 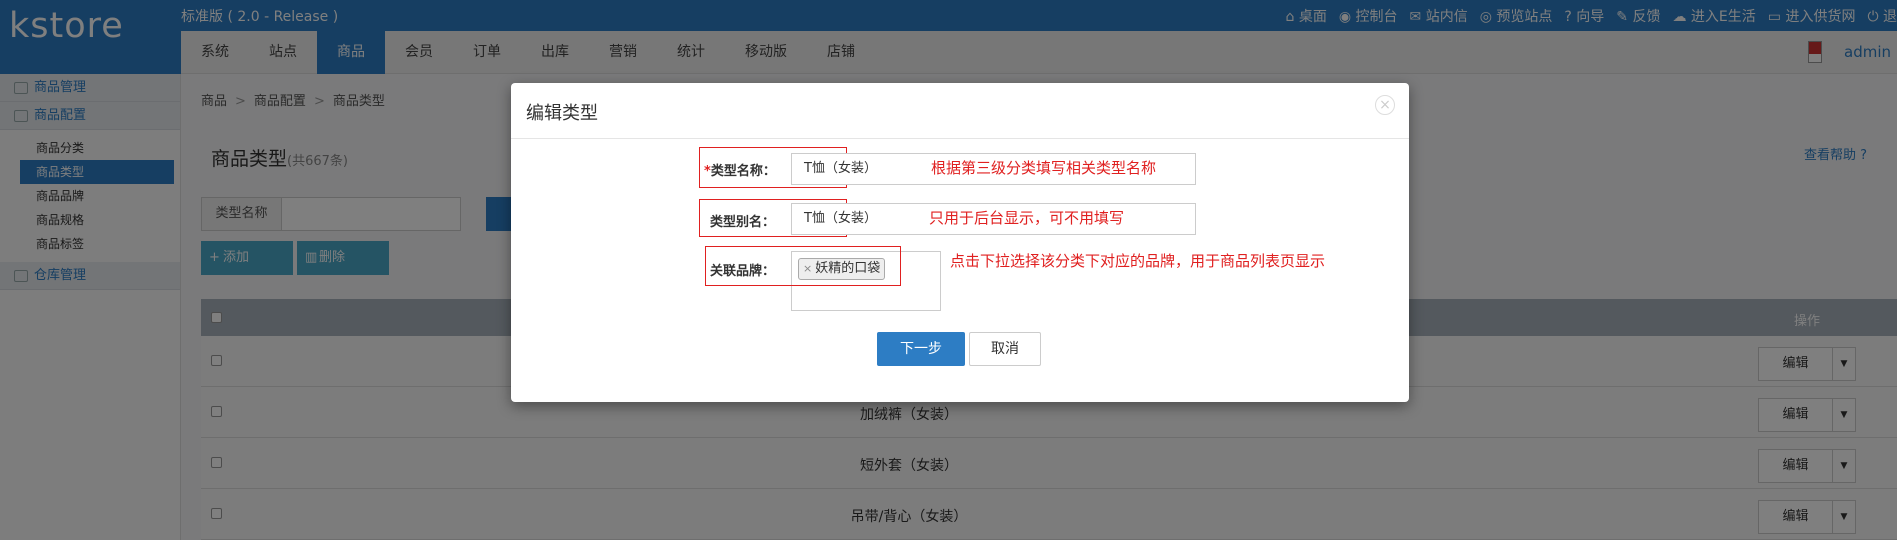 What do you see at coordinates (1044, 168) in the screenshot?
I see `type-name-annotation: 根据第三级分类填写相关类型名称` at bounding box center [1044, 168].